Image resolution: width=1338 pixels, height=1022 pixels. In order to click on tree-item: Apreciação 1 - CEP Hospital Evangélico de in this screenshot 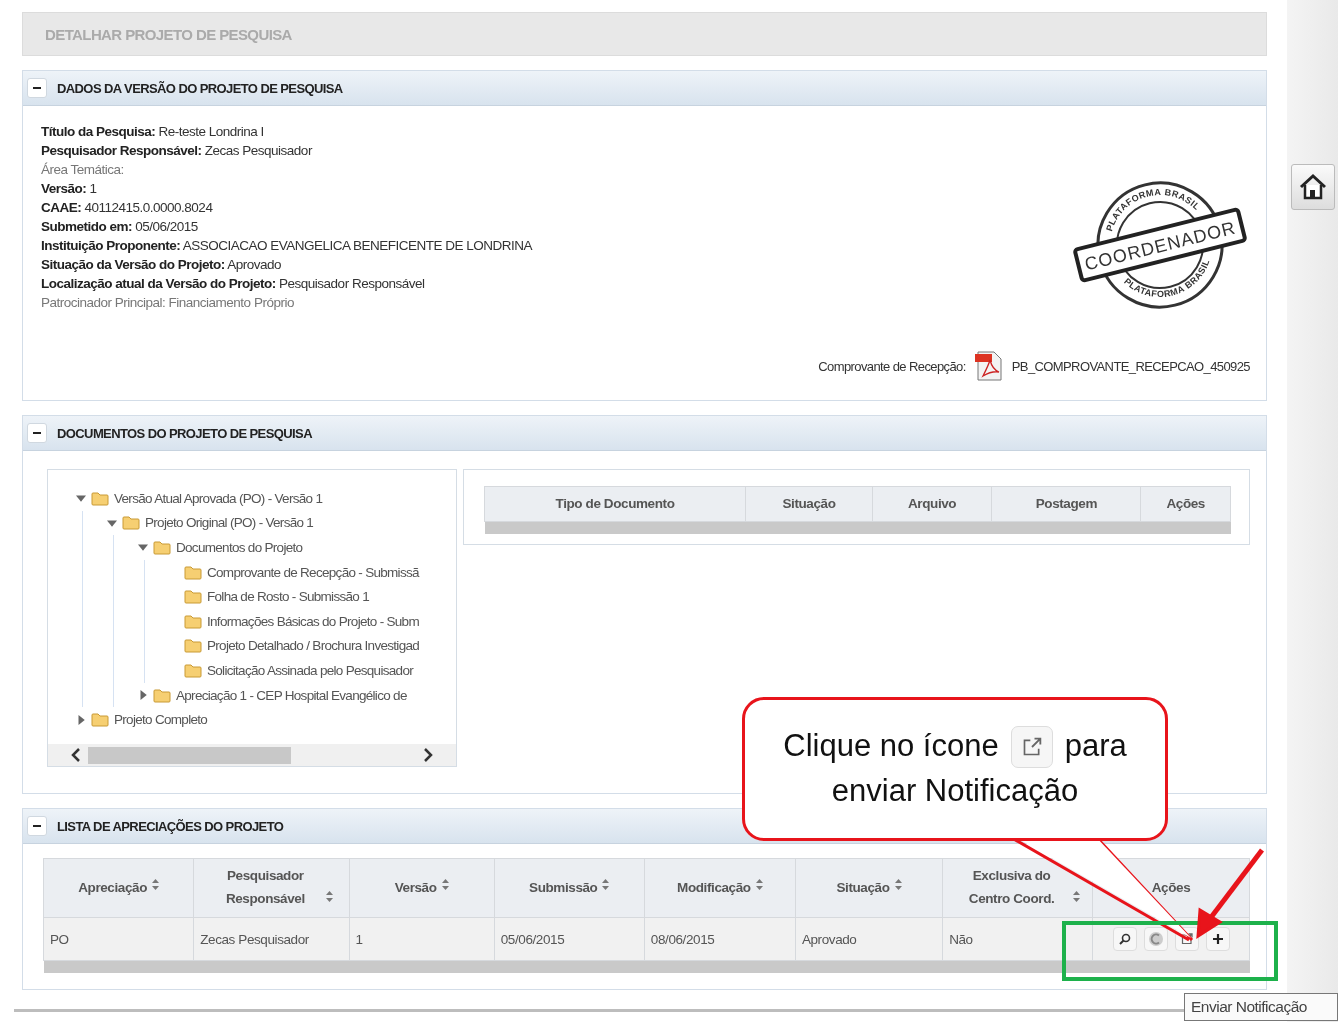, I will do `click(291, 695)`.